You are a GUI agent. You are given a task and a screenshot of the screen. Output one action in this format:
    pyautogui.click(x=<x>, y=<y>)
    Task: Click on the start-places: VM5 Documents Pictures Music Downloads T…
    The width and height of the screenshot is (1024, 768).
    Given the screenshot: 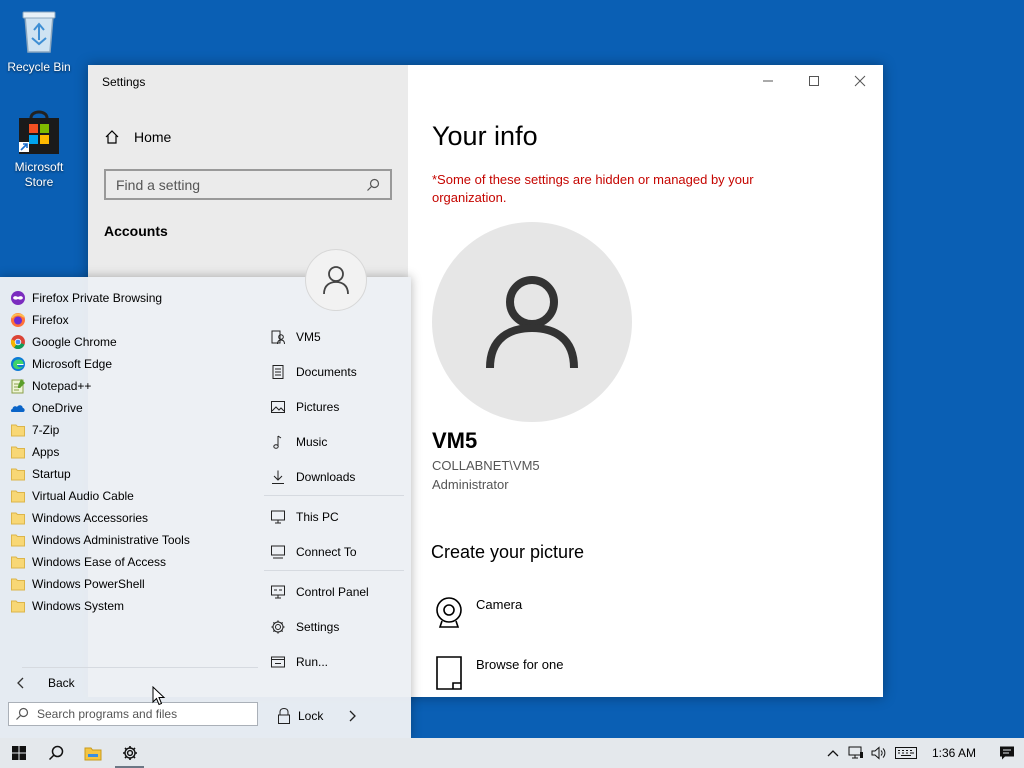 What is the action you would take?
    pyautogui.click(x=334, y=499)
    